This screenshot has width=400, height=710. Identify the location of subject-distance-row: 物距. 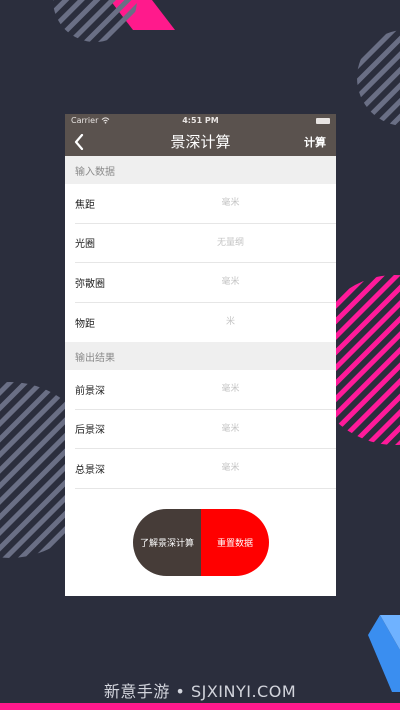
(205, 323).